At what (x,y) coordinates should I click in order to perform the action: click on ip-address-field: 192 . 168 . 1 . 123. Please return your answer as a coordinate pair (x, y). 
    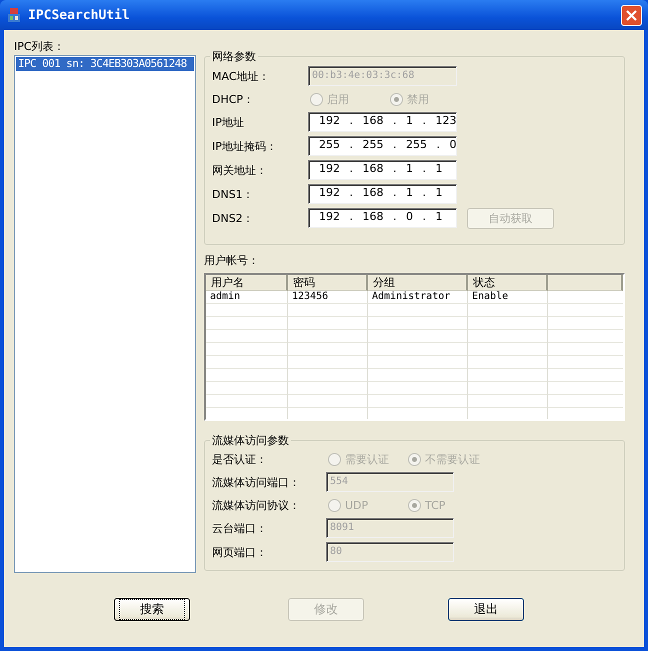
    Looking at the image, I should click on (382, 122).